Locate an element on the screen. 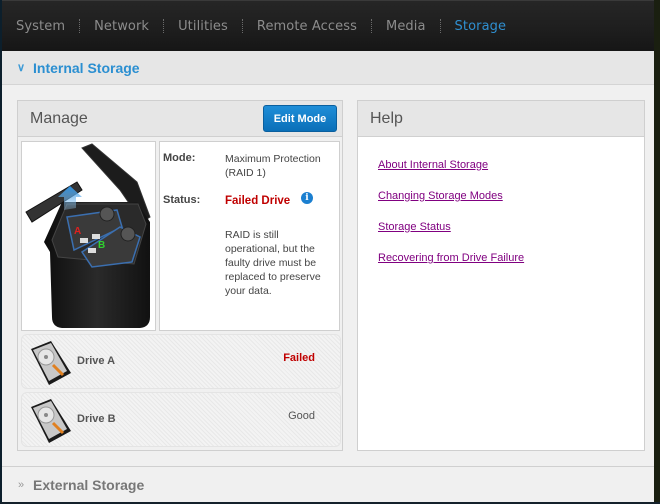  mode-label: Mode: is located at coordinates (179, 158).